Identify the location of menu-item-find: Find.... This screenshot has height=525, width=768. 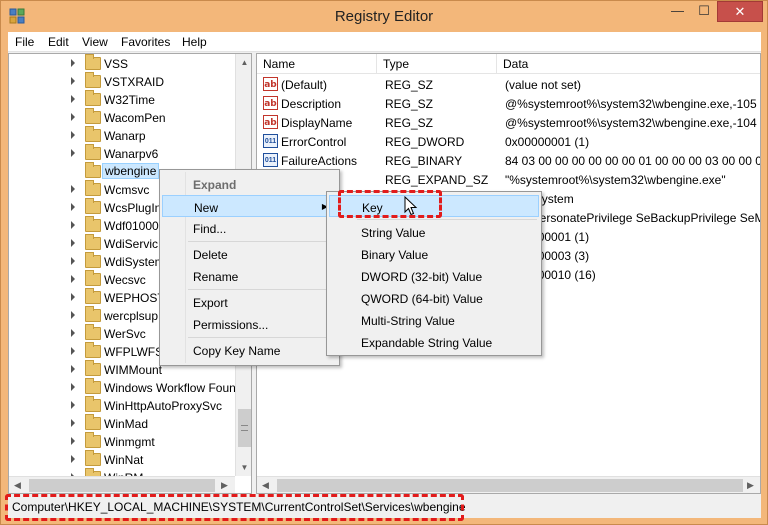
(249, 228).